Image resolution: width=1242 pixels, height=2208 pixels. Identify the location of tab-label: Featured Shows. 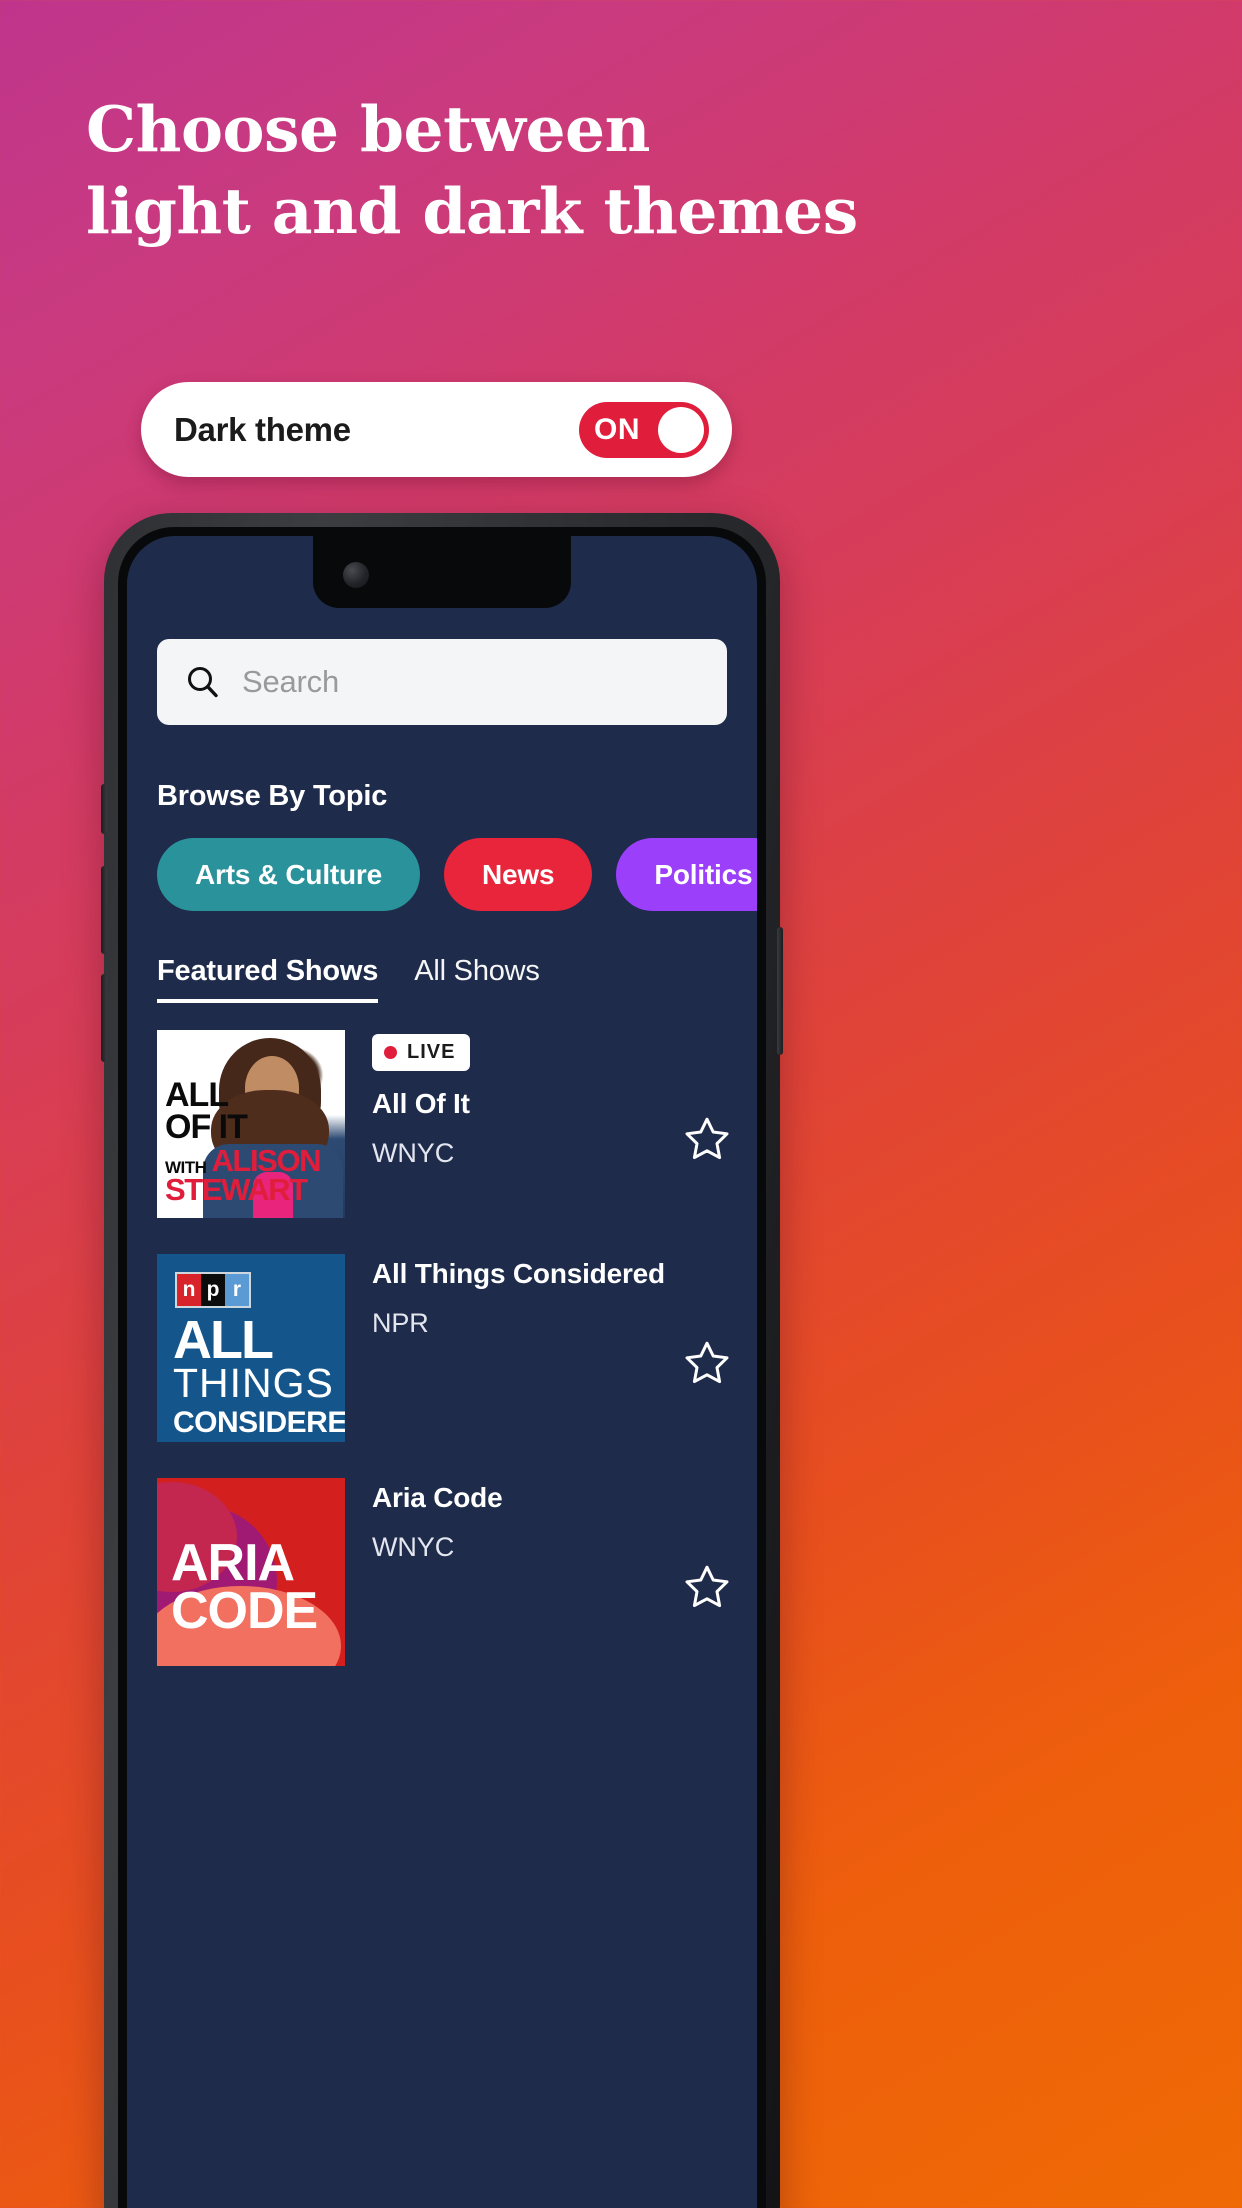
(268, 971).